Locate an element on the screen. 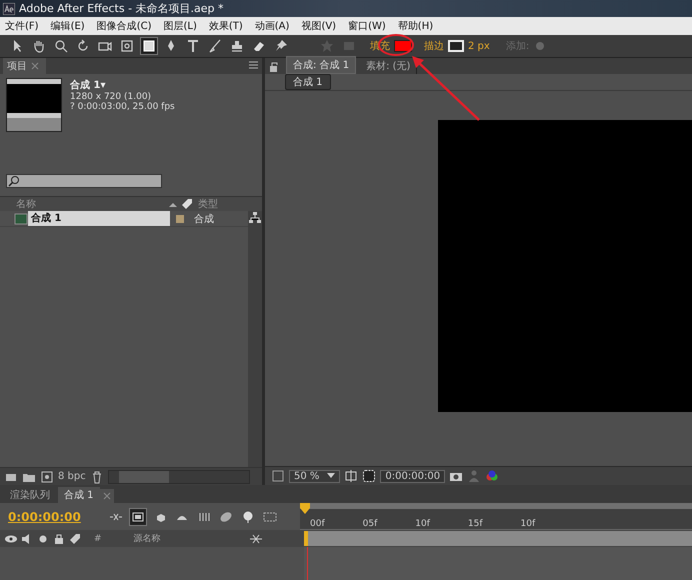  viewer-tab: 合成: 合成 1 is located at coordinates (321, 65).